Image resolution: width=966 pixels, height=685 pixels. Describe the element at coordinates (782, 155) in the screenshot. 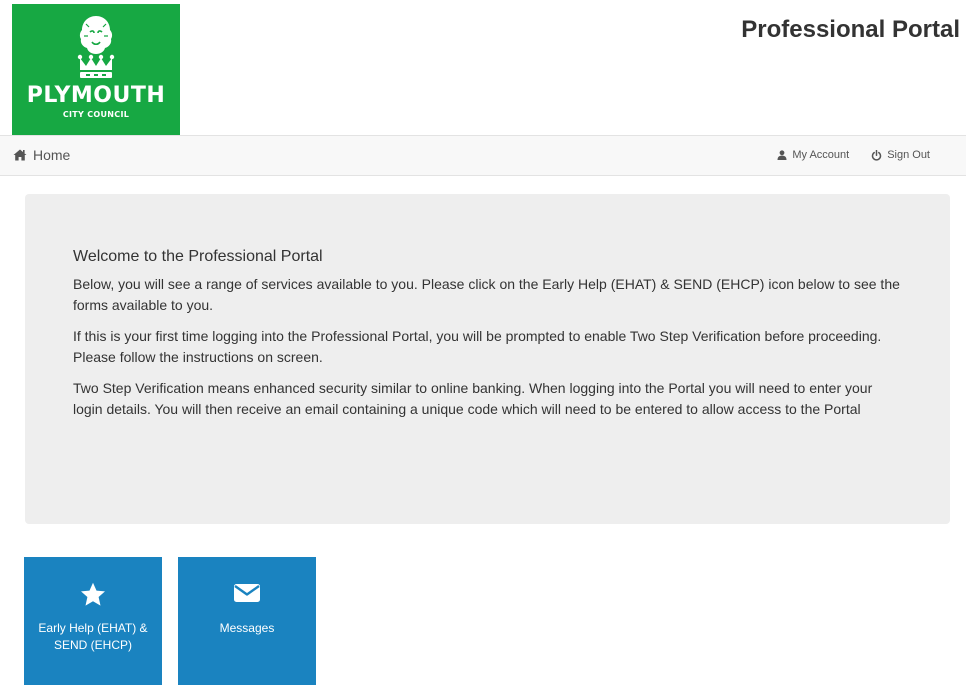

I see `user-icon` at that location.